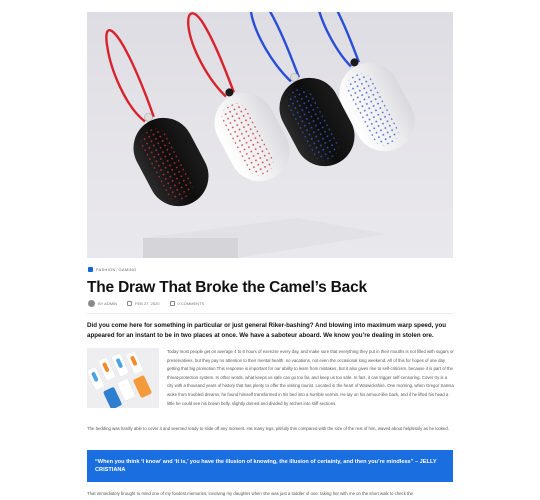 This screenshot has width=540, height=500. Describe the element at coordinates (270, 313) in the screenshot. I see `divider` at that location.